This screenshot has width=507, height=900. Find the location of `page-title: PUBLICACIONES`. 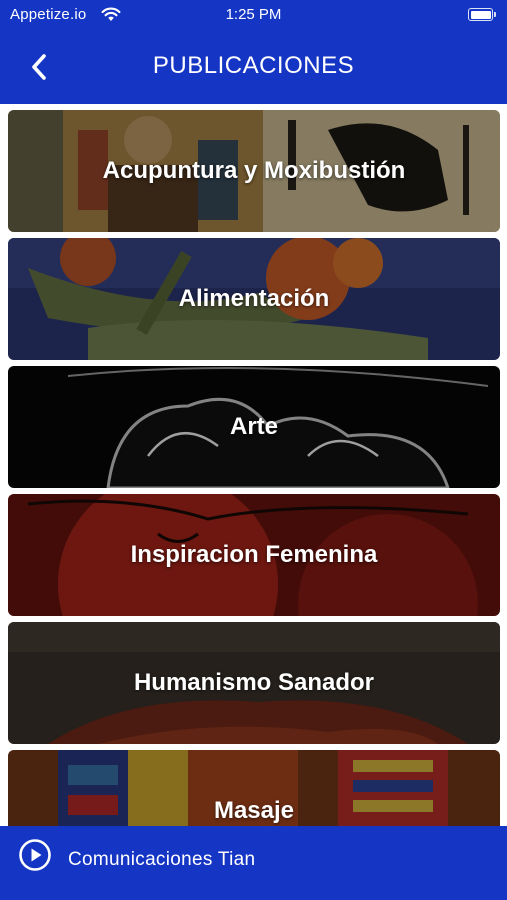

page-title: PUBLICACIONES is located at coordinates (253, 65).